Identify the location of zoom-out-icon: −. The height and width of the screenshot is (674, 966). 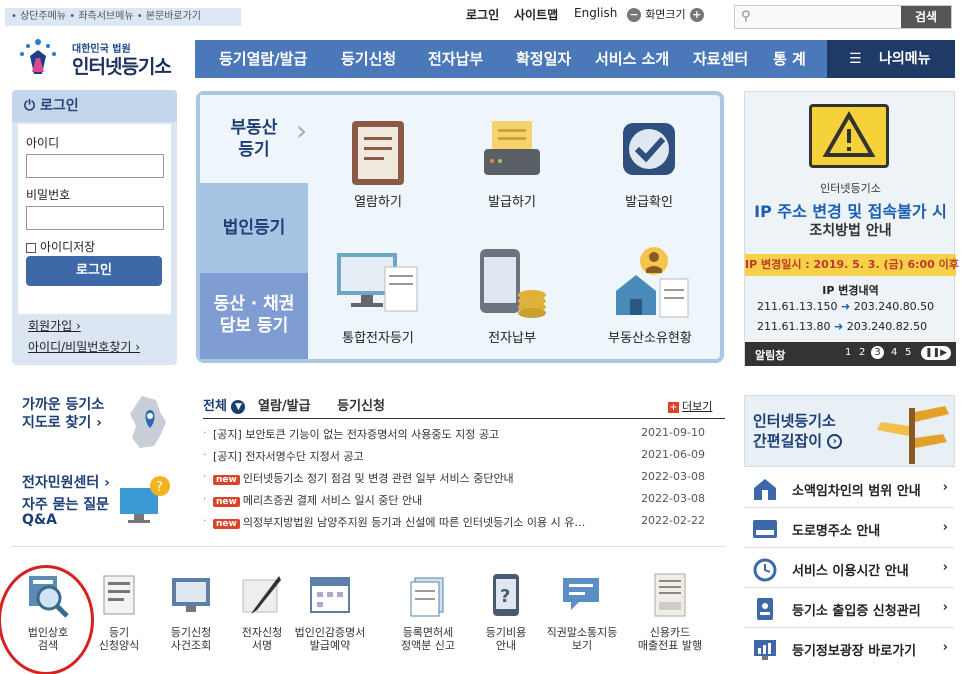
(634, 14).